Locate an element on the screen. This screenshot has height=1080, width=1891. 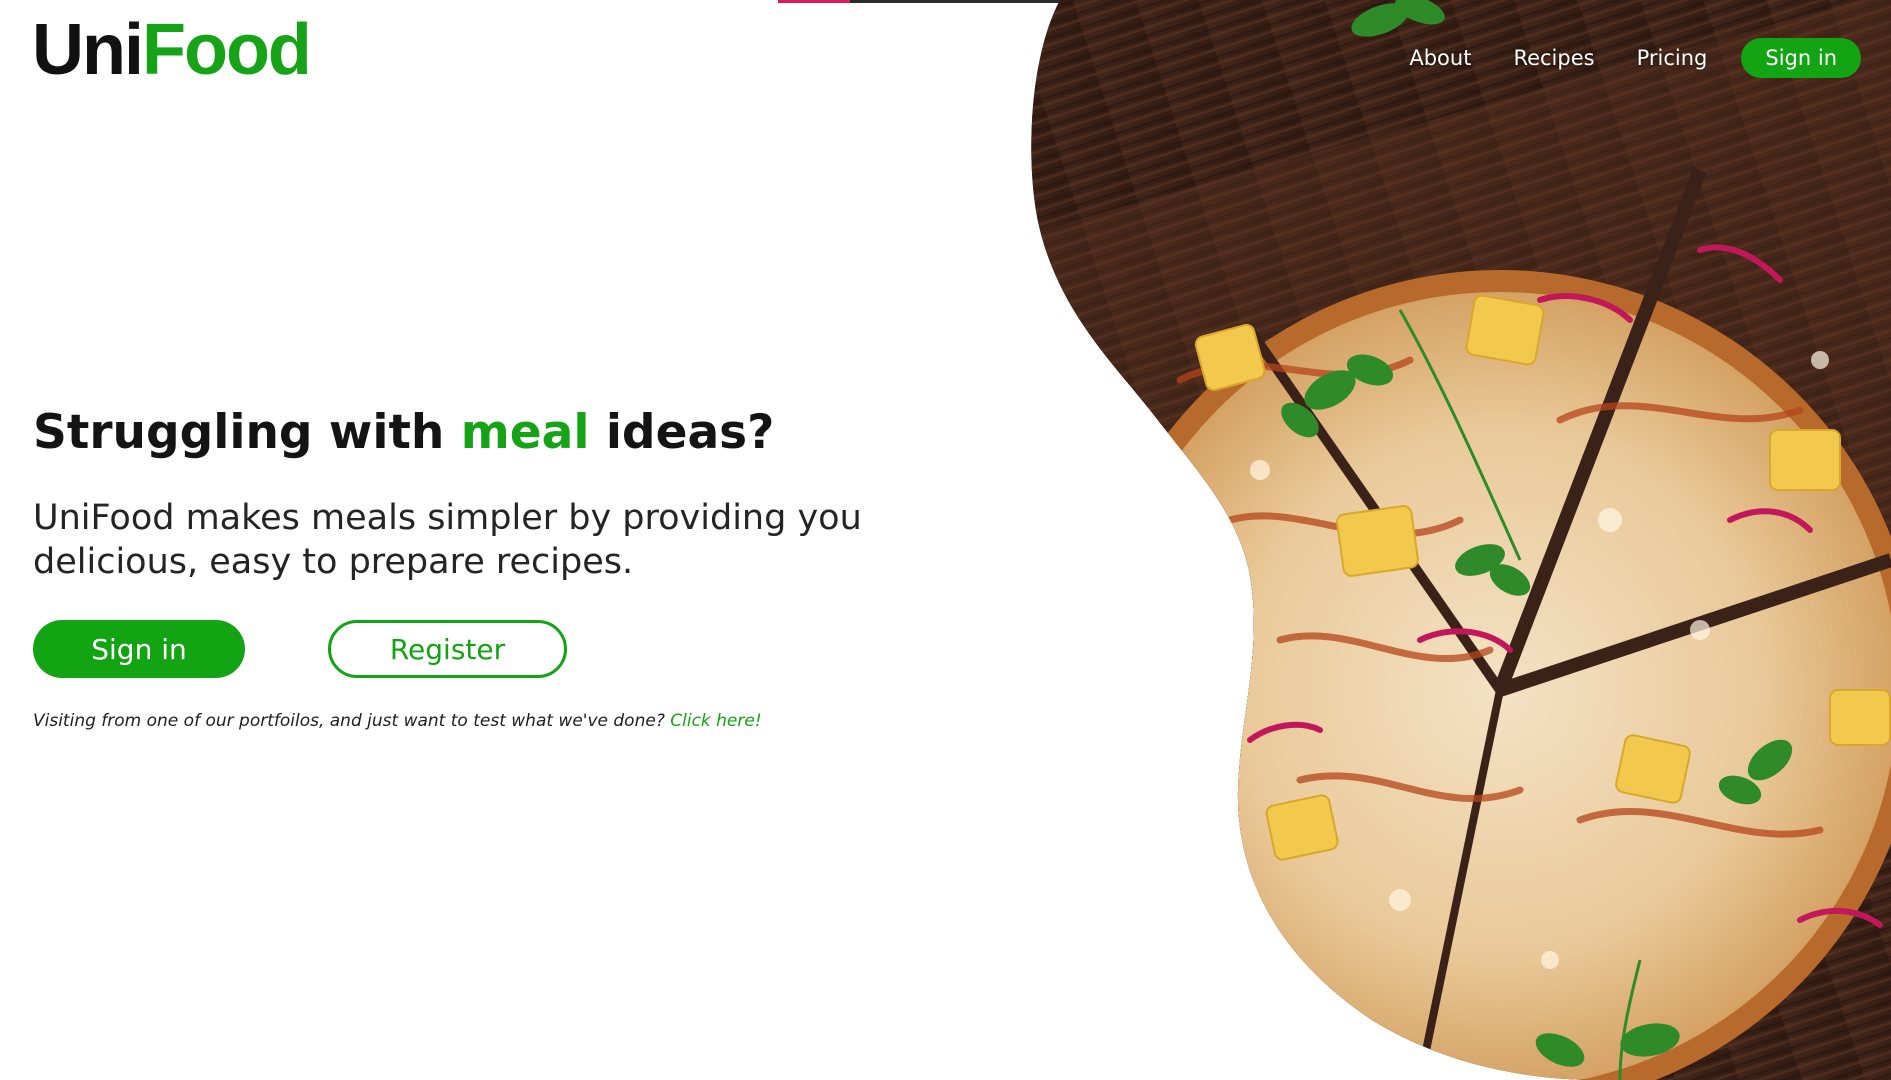
unifood-logo: UniFood is located at coordinates (172, 50).